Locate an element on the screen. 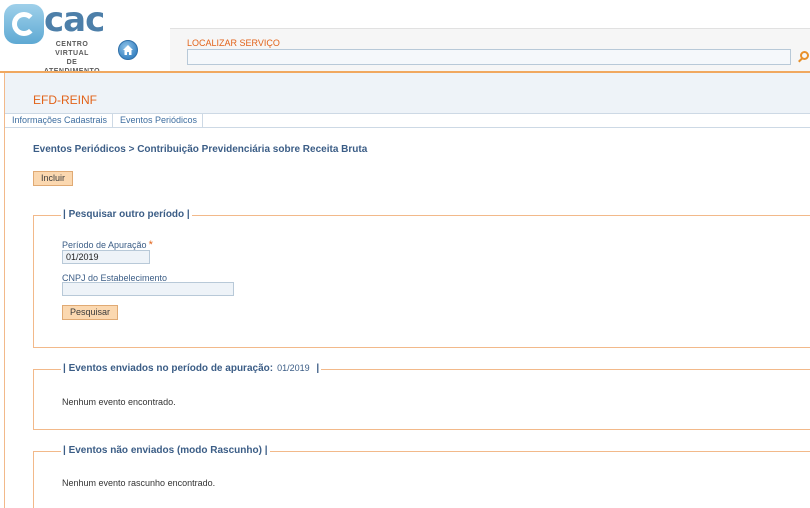 The width and height of the screenshot is (810, 508). search-button: Pesquisar is located at coordinates (90, 312).